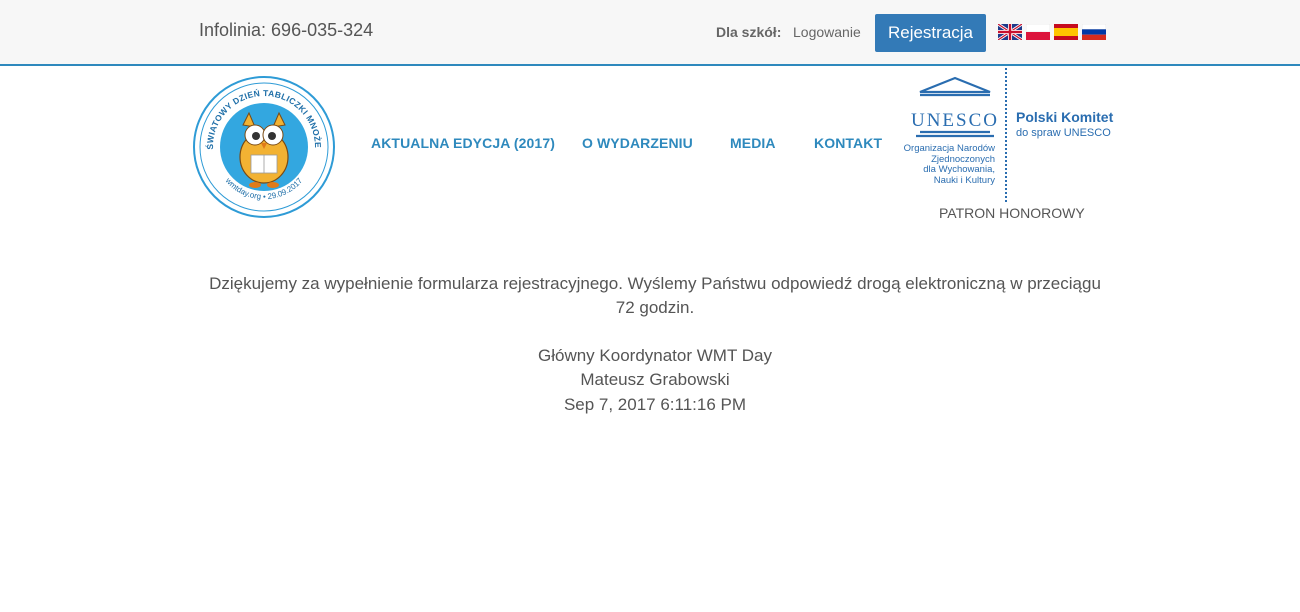 The height and width of the screenshot is (612, 1300). I want to click on nav-current-edition: AKTUALNA EDYCJA (2017), so click(463, 143).